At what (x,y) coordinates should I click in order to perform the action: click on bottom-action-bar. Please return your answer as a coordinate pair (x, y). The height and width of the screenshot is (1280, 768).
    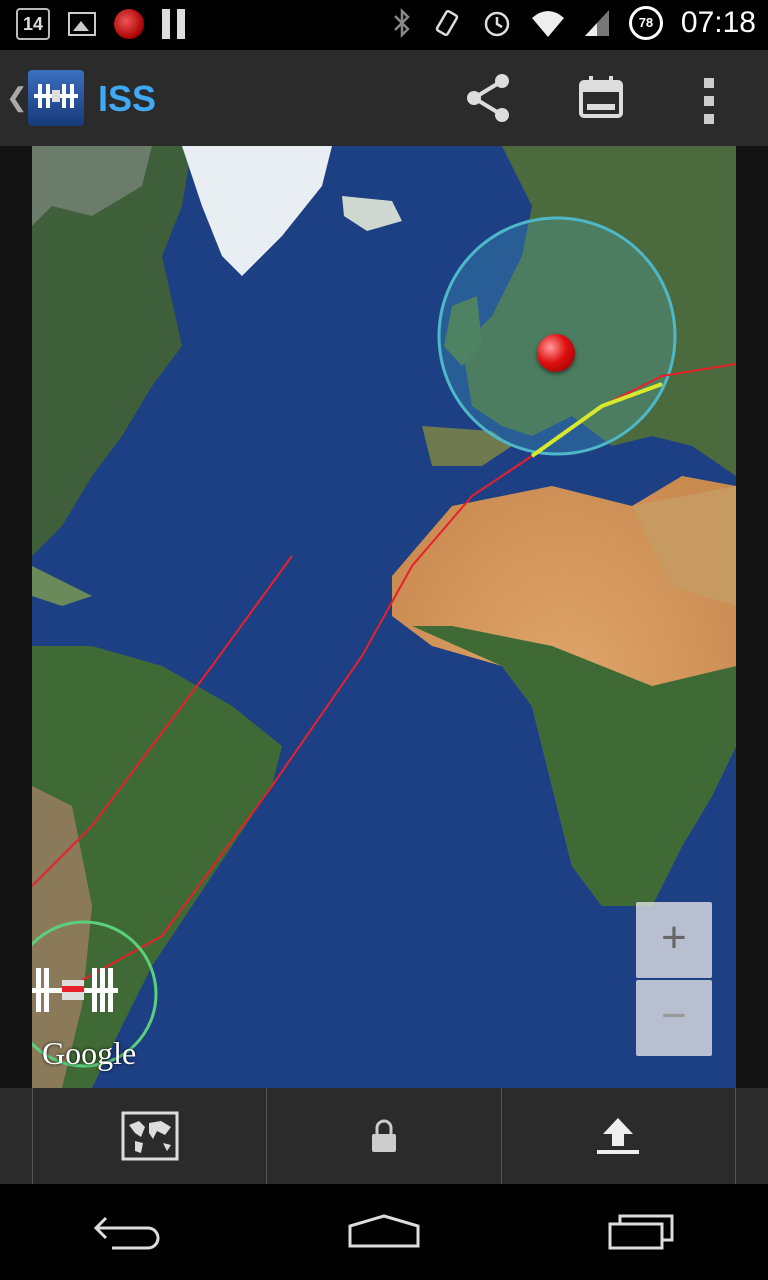
    Looking at the image, I should click on (384, 1136).